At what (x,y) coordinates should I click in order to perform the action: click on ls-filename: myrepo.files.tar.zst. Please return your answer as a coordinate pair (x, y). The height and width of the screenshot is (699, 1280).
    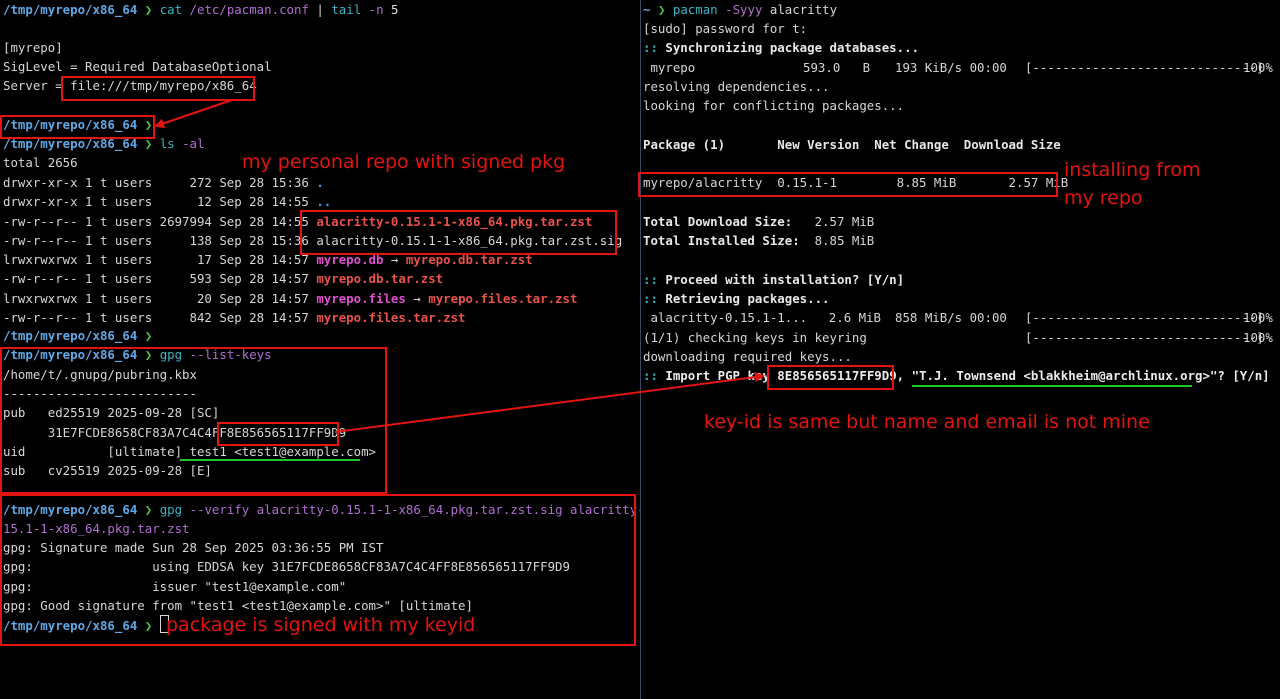
    Looking at the image, I should click on (391, 317).